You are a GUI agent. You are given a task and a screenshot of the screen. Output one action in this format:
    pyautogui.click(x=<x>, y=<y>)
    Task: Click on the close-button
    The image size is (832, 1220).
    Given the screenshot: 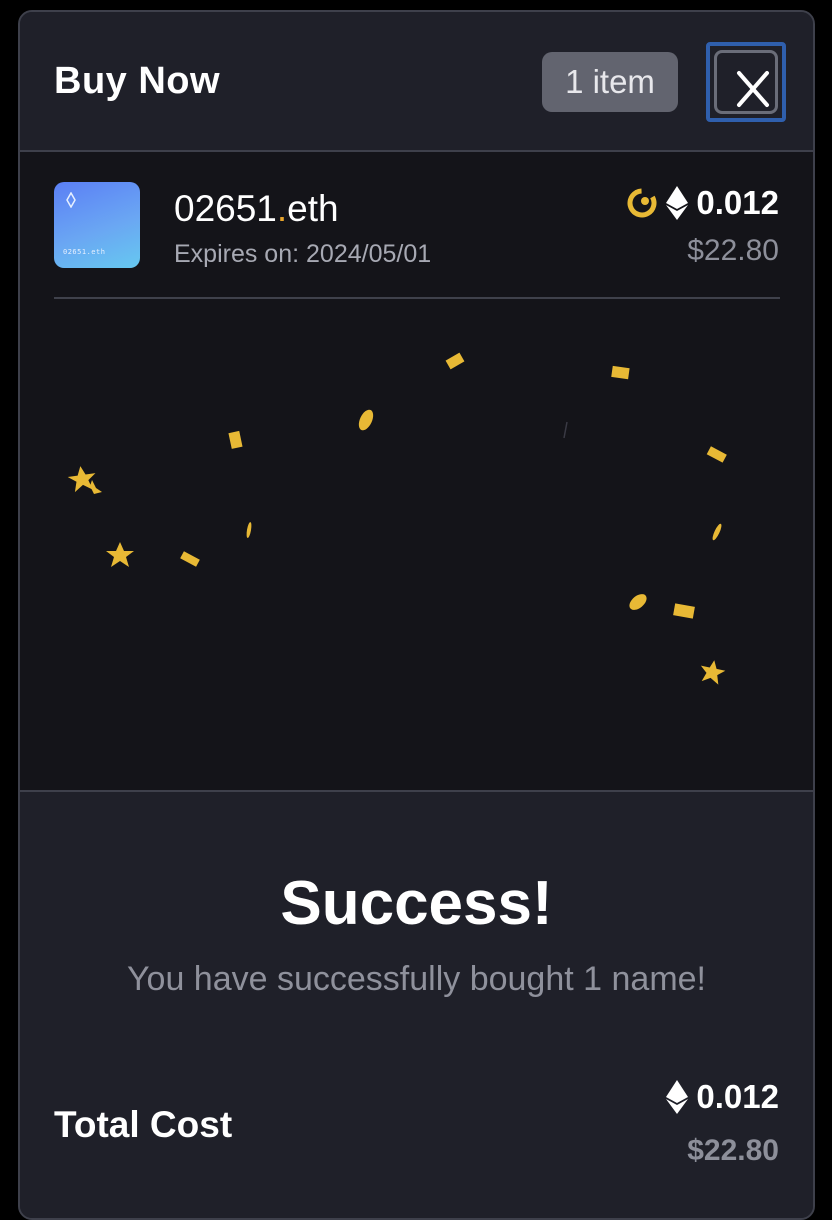 What is the action you would take?
    pyautogui.click(x=746, y=82)
    